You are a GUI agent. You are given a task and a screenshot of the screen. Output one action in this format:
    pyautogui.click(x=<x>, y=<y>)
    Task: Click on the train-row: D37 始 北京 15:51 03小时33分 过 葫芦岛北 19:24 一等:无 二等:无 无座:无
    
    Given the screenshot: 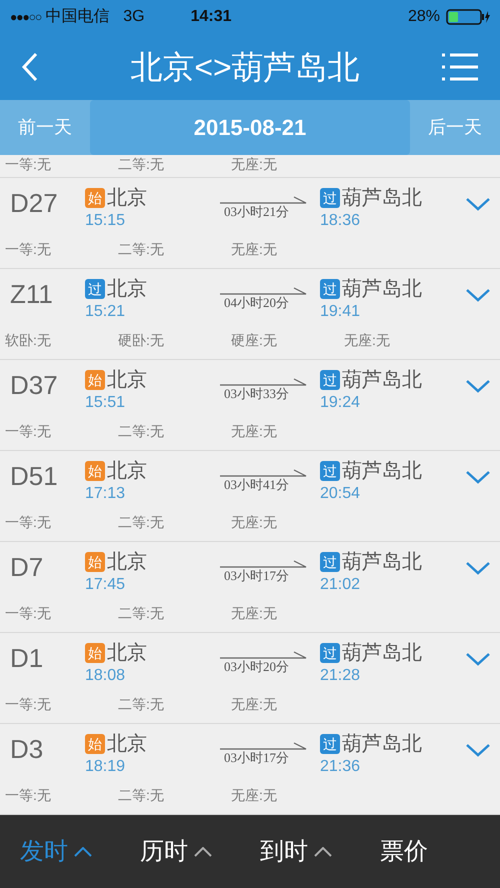 What is the action you would take?
    pyautogui.click(x=250, y=405)
    